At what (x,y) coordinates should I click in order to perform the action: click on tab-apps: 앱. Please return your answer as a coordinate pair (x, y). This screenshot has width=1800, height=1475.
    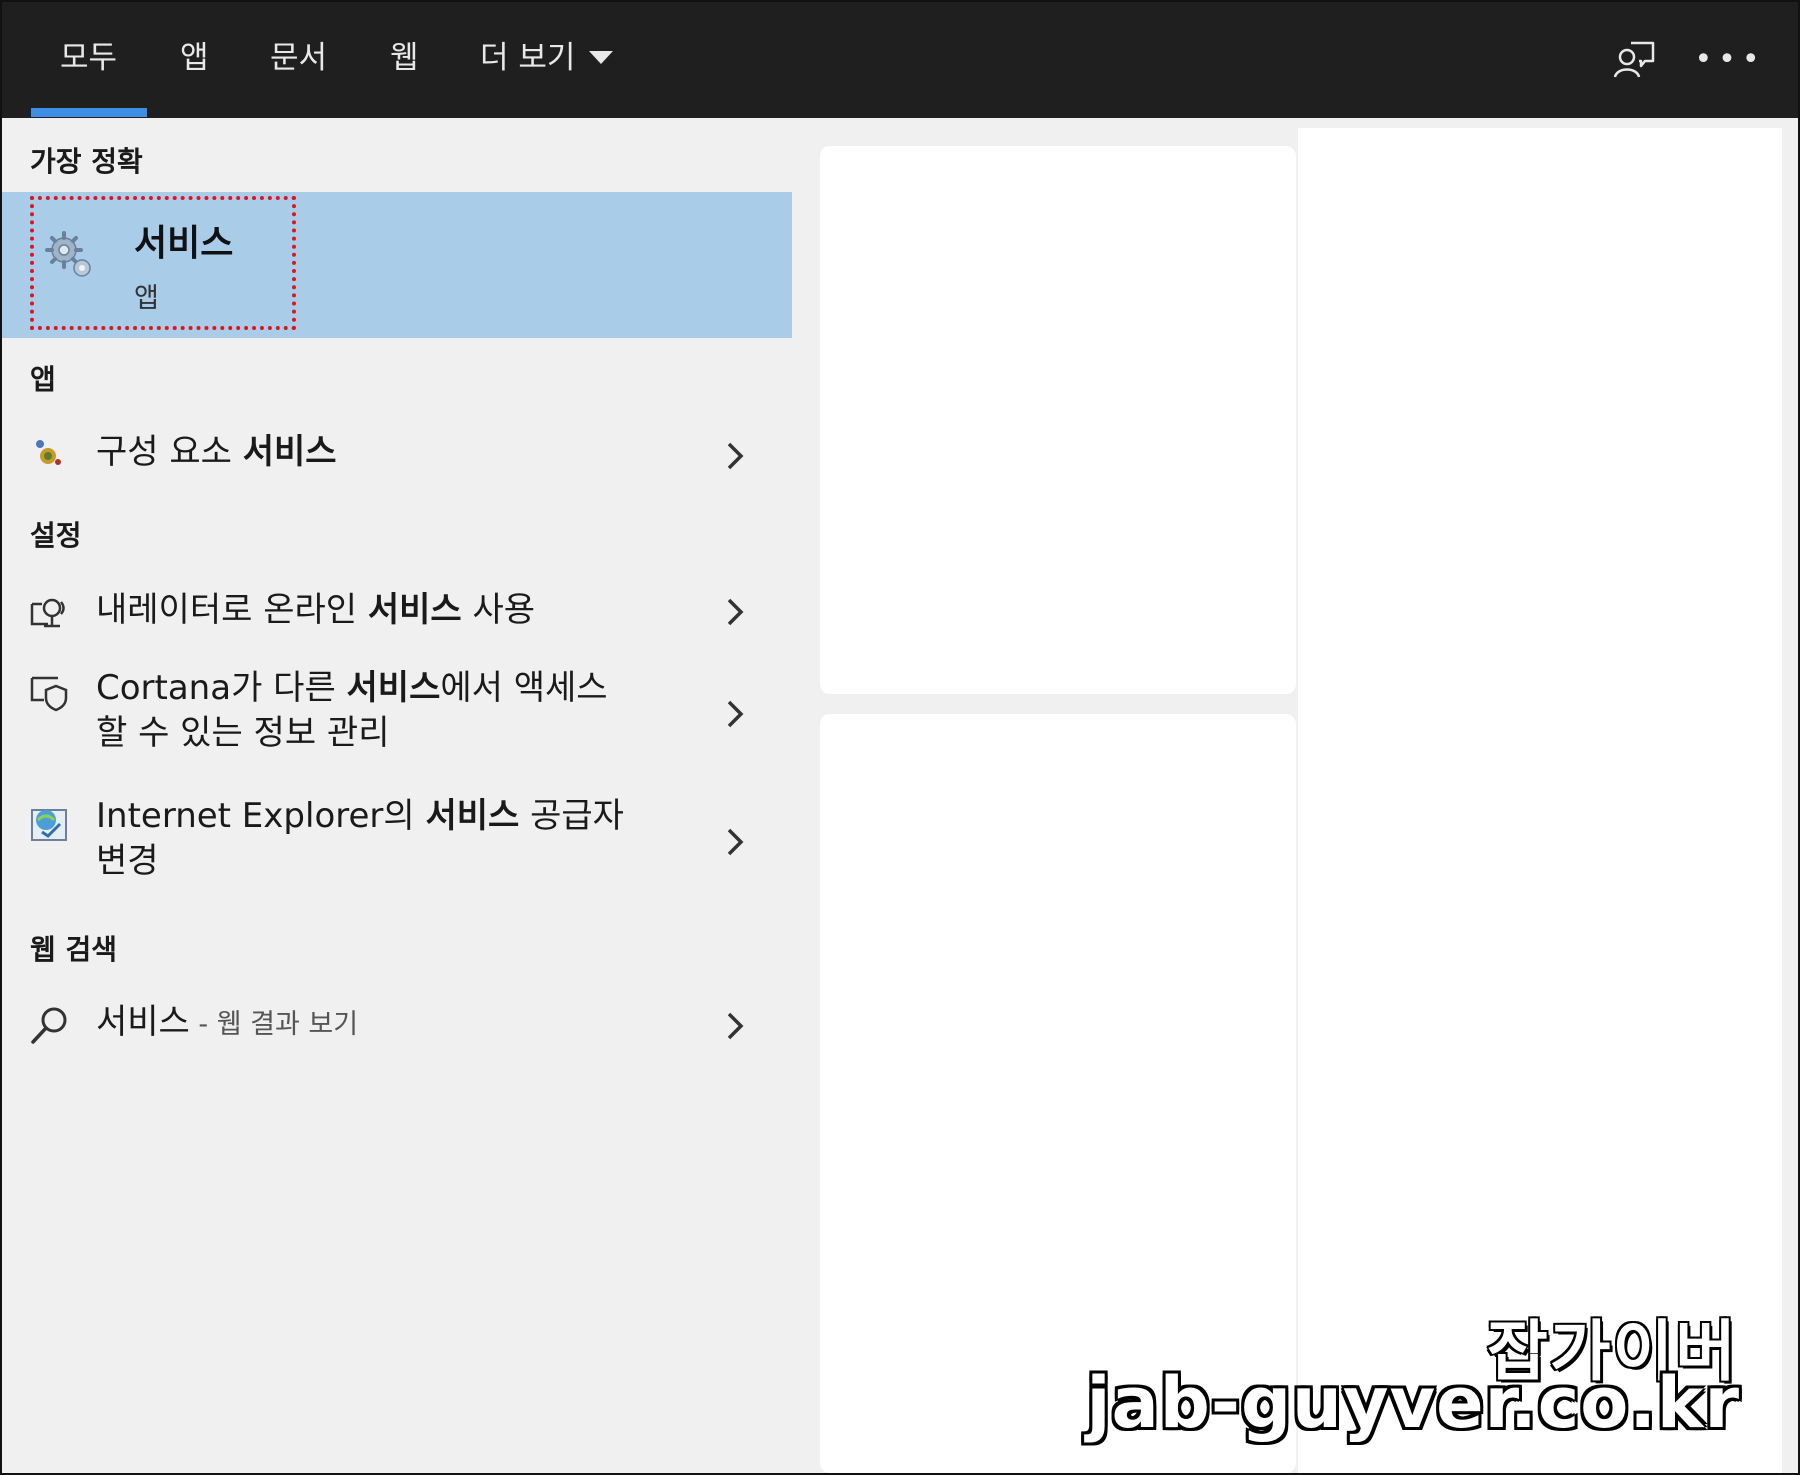
    Looking at the image, I should click on (194, 58).